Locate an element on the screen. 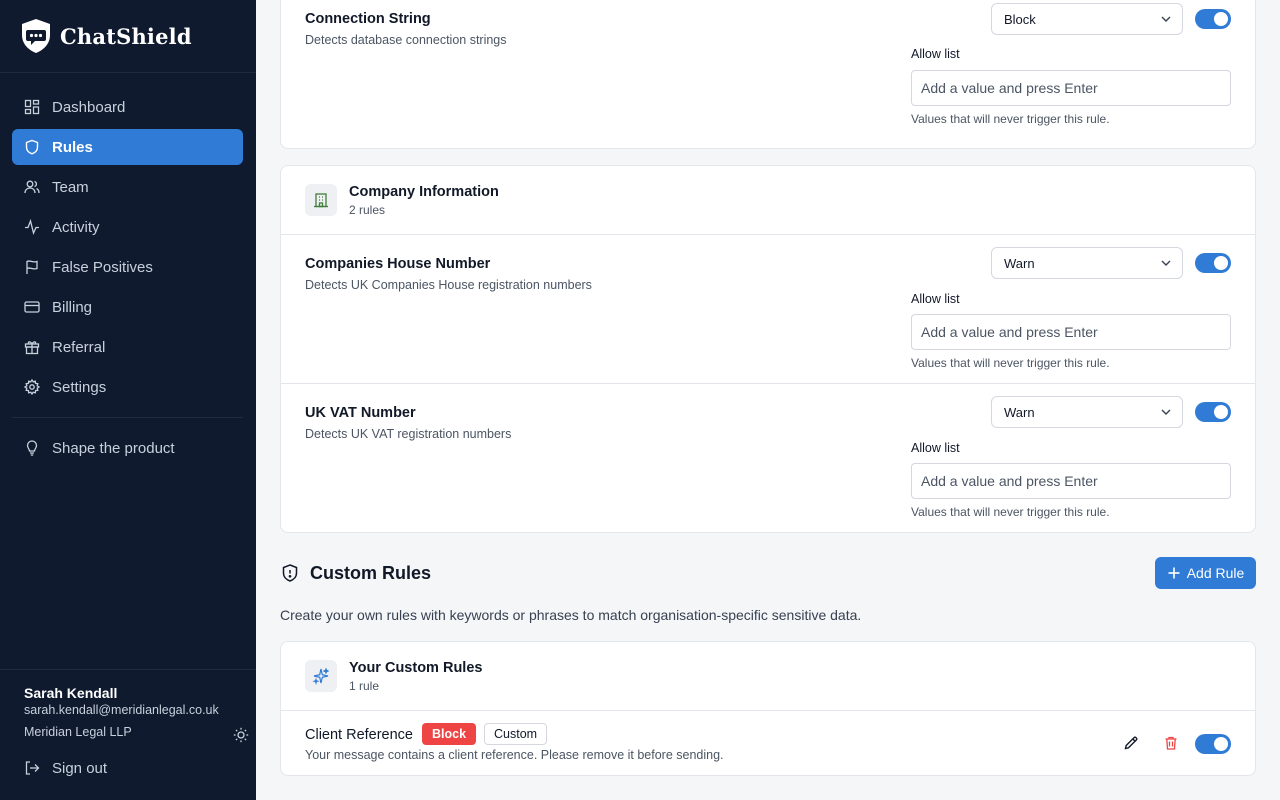  sun-icon is located at coordinates (241, 735).